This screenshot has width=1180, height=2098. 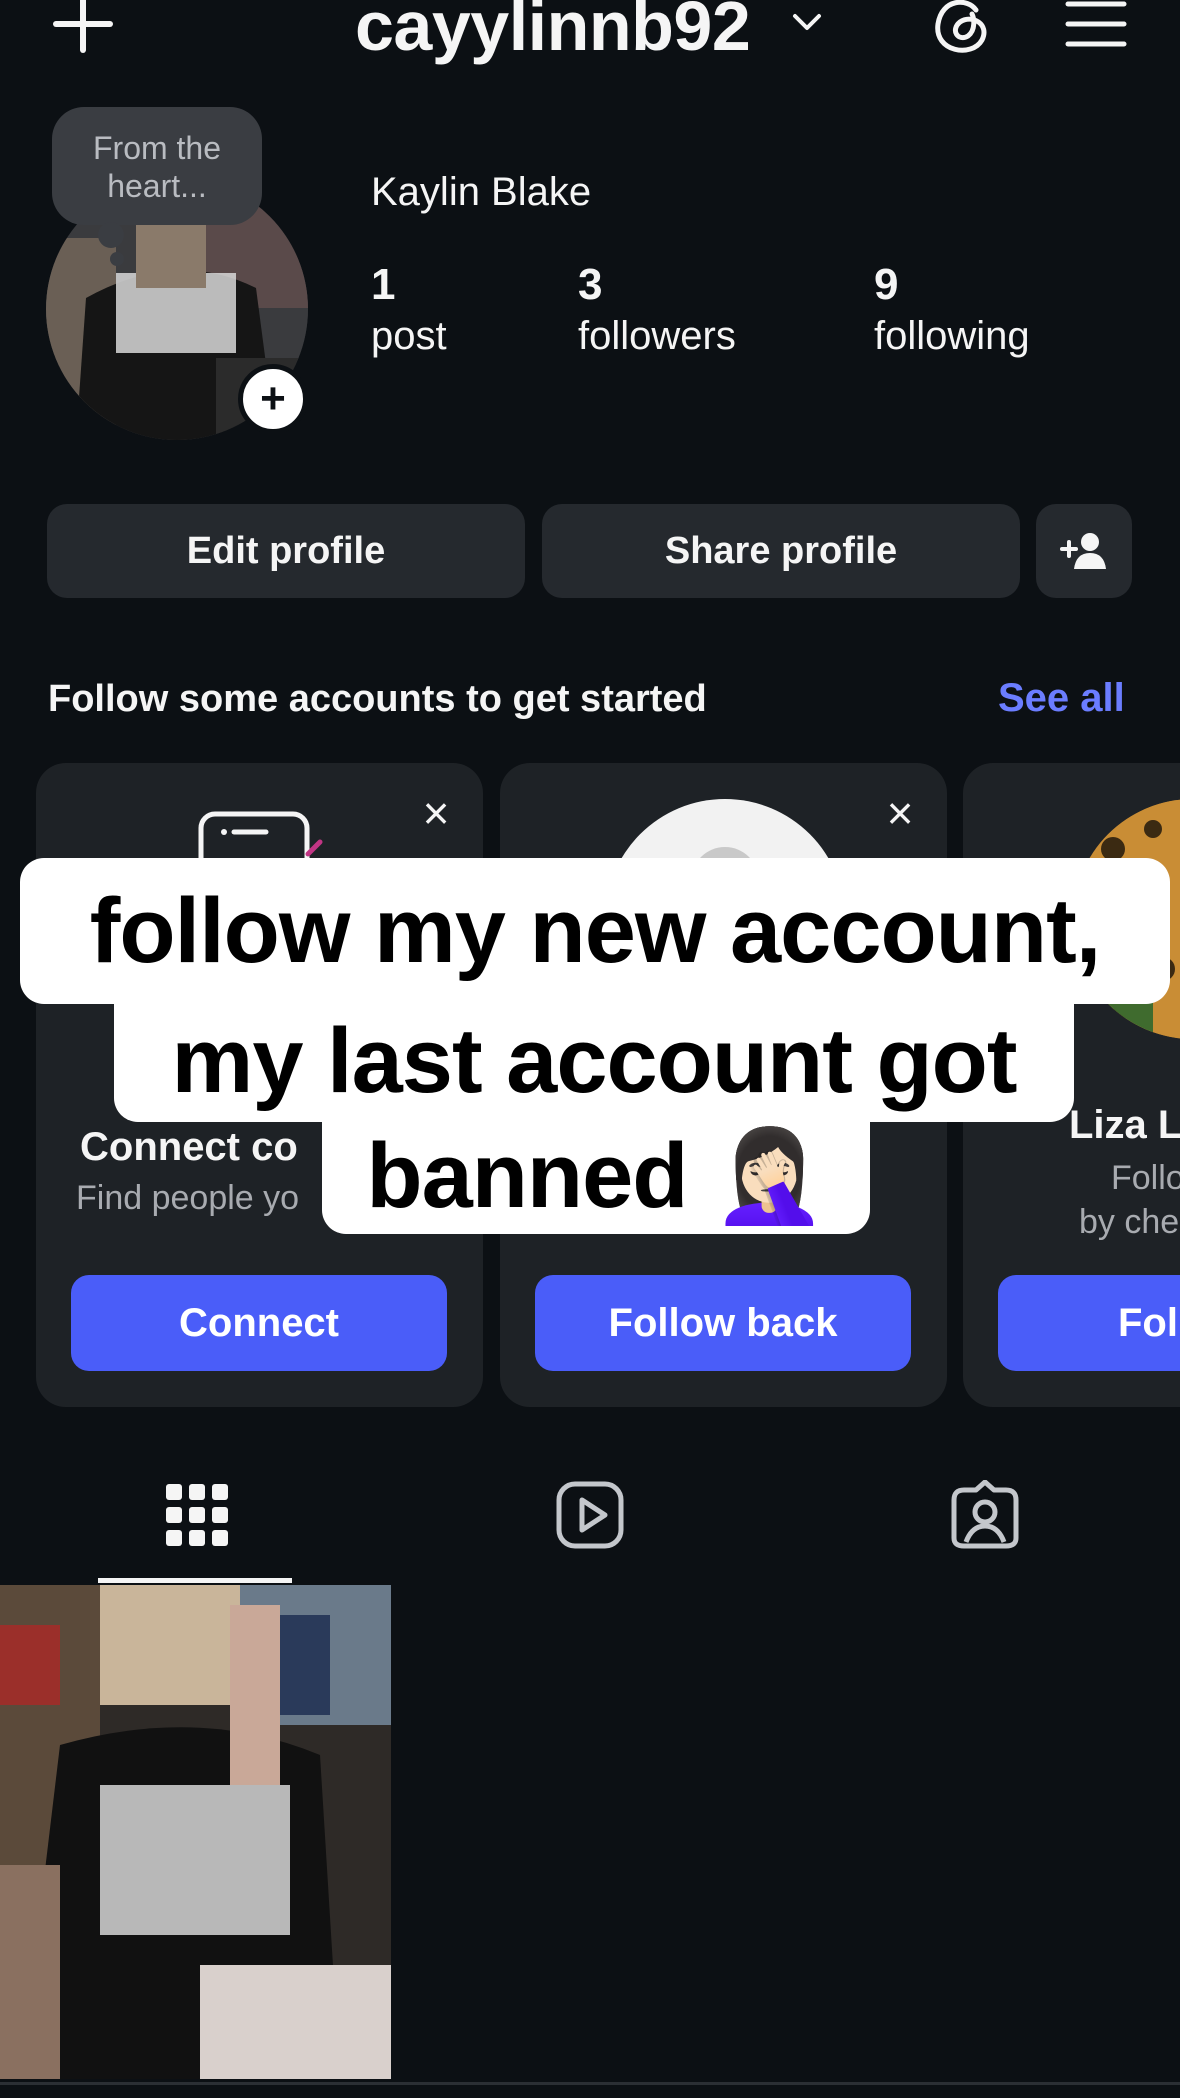 I want to click on grid-tab-icon, so click(x=197, y=1515).